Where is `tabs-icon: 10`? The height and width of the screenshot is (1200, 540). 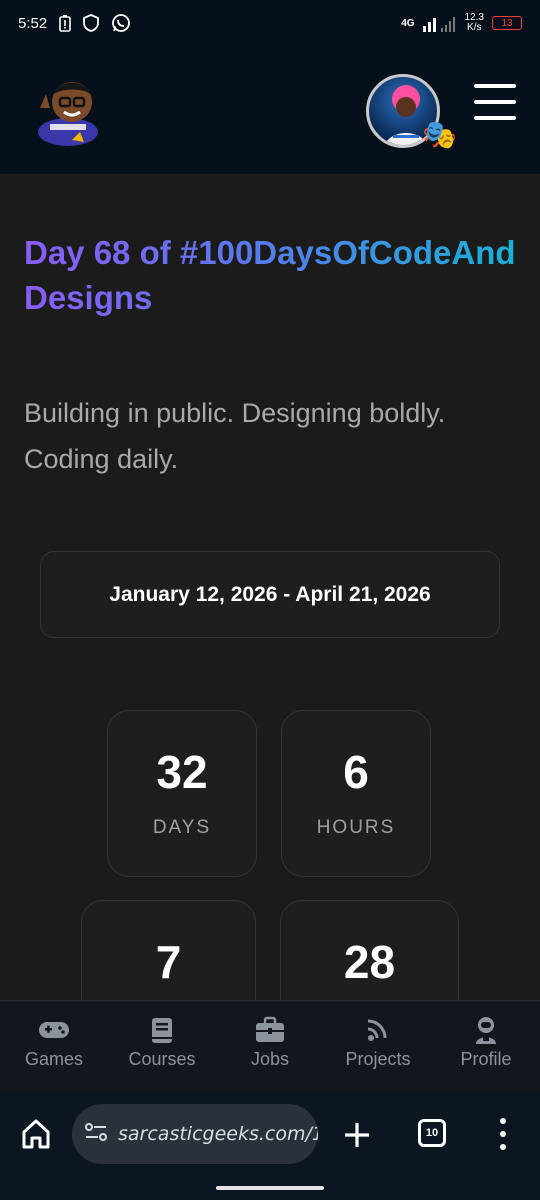
tabs-icon: 10 is located at coordinates (432, 1133).